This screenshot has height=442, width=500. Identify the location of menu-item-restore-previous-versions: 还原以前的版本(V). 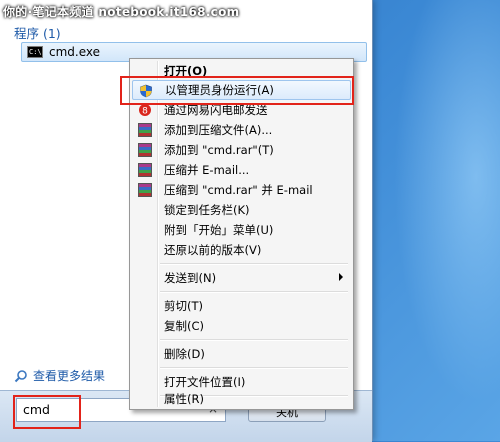
(241, 250).